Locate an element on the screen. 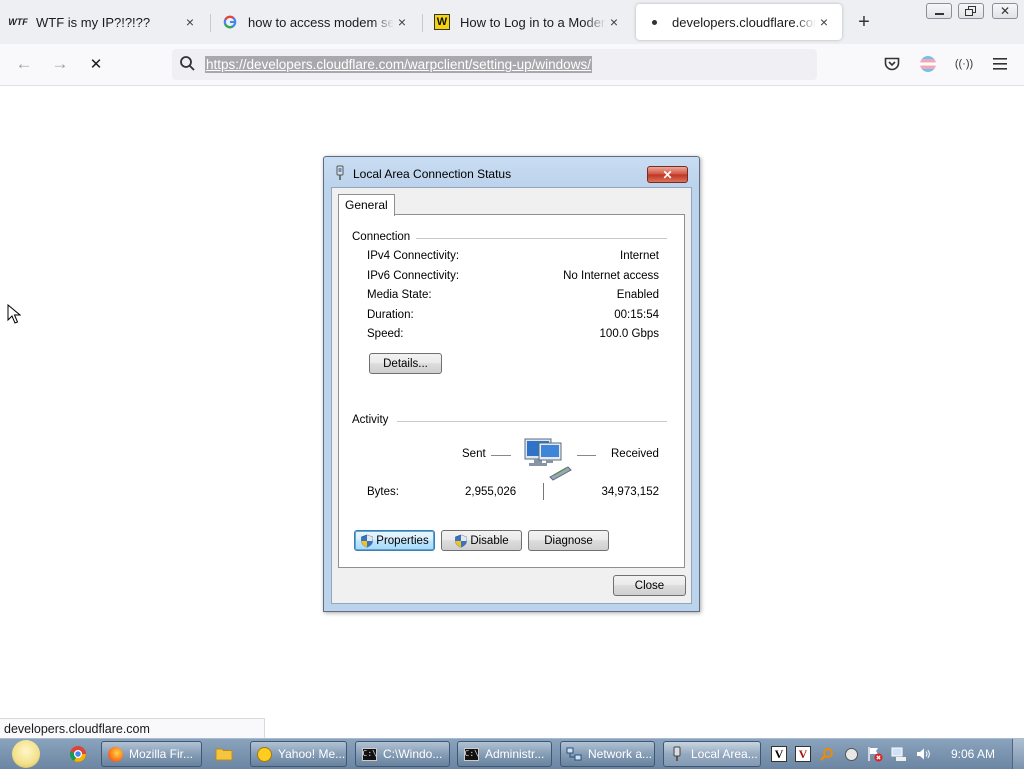  disable-button: Disable is located at coordinates (481, 540).